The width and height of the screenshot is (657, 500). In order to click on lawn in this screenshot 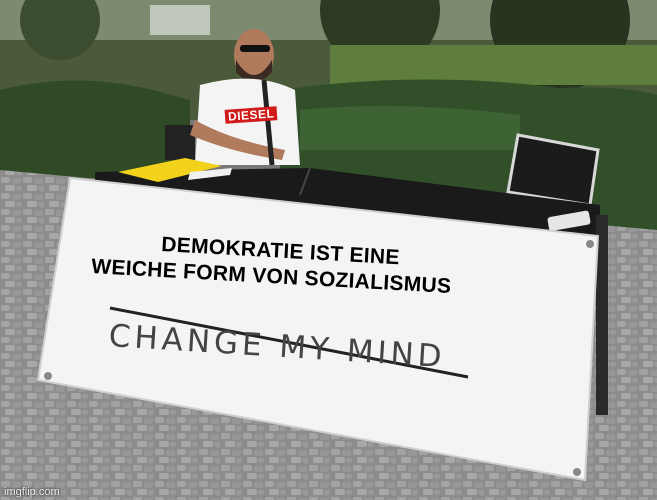, I will do `click(493, 65)`.